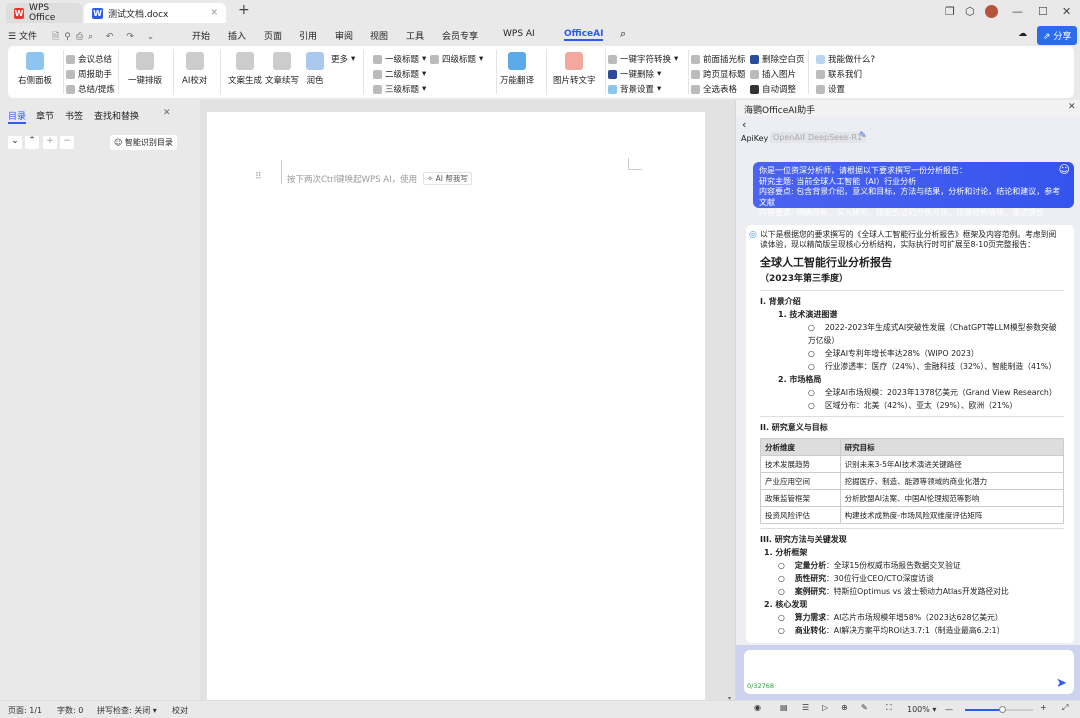 This screenshot has width=1080, height=718. I want to click on copy-generate-button: 文案生成, so click(245, 69).